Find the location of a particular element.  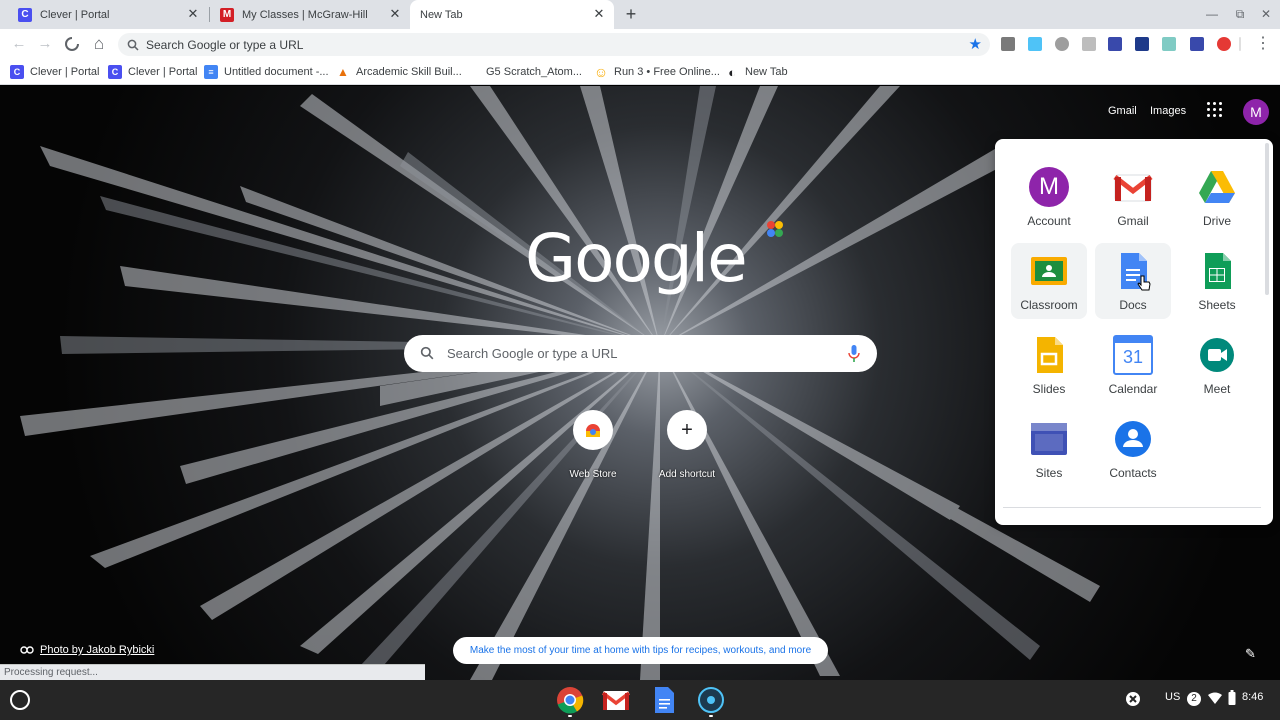

account-icon: M is located at coordinates (1049, 187).